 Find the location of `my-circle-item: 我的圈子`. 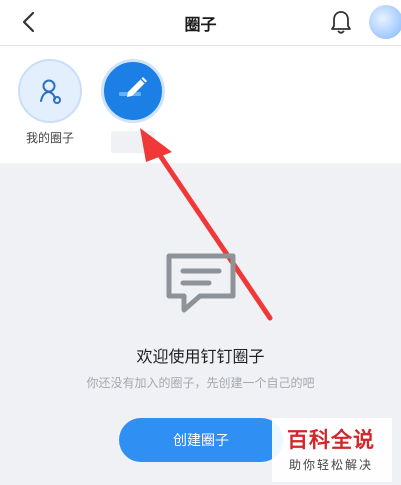

my-circle-item: 我的圈子 is located at coordinates (50, 102).